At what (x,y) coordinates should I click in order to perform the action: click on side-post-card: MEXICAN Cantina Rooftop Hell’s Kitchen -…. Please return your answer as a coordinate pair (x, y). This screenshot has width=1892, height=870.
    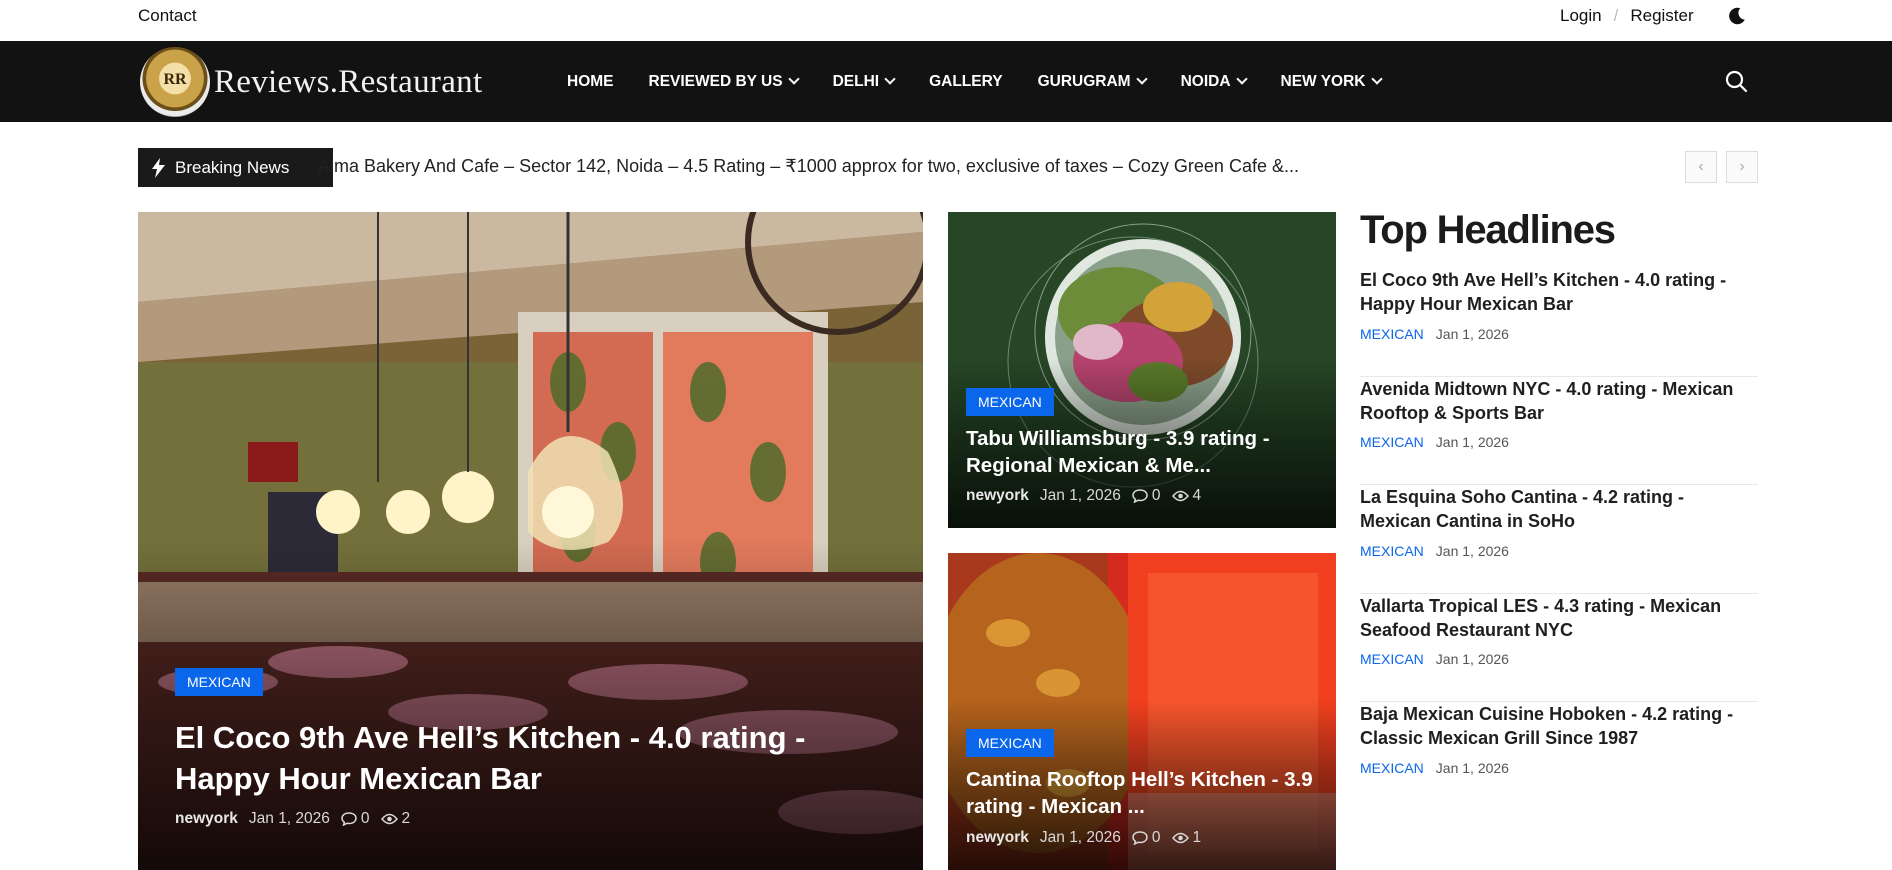
    Looking at the image, I should click on (1142, 711).